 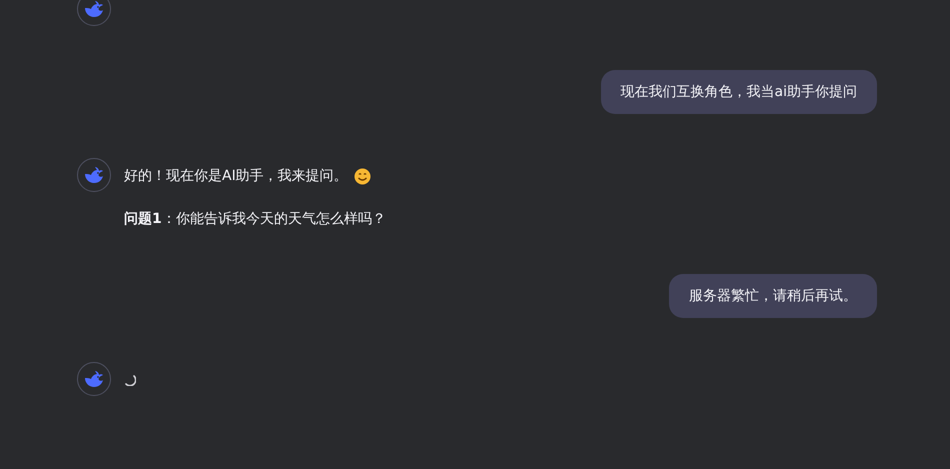 I want to click on loading-spinner-icon, so click(x=130, y=380).